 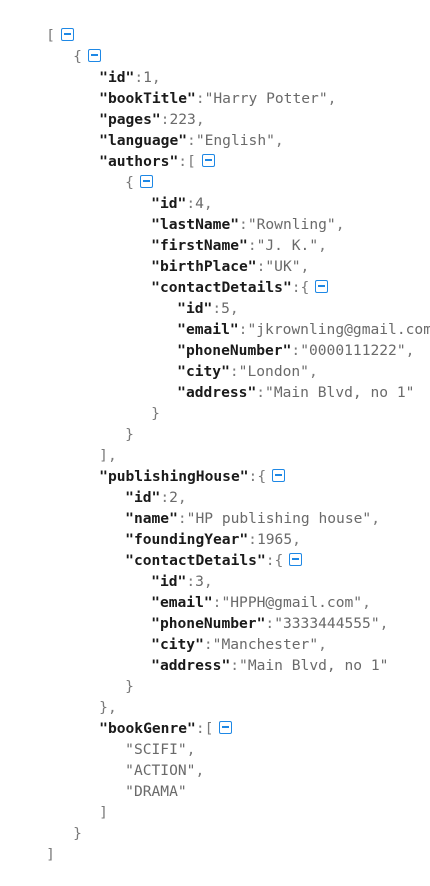 What do you see at coordinates (163, 633) in the screenshot?
I see `json-line: "city":"Manchester",` at bounding box center [163, 633].